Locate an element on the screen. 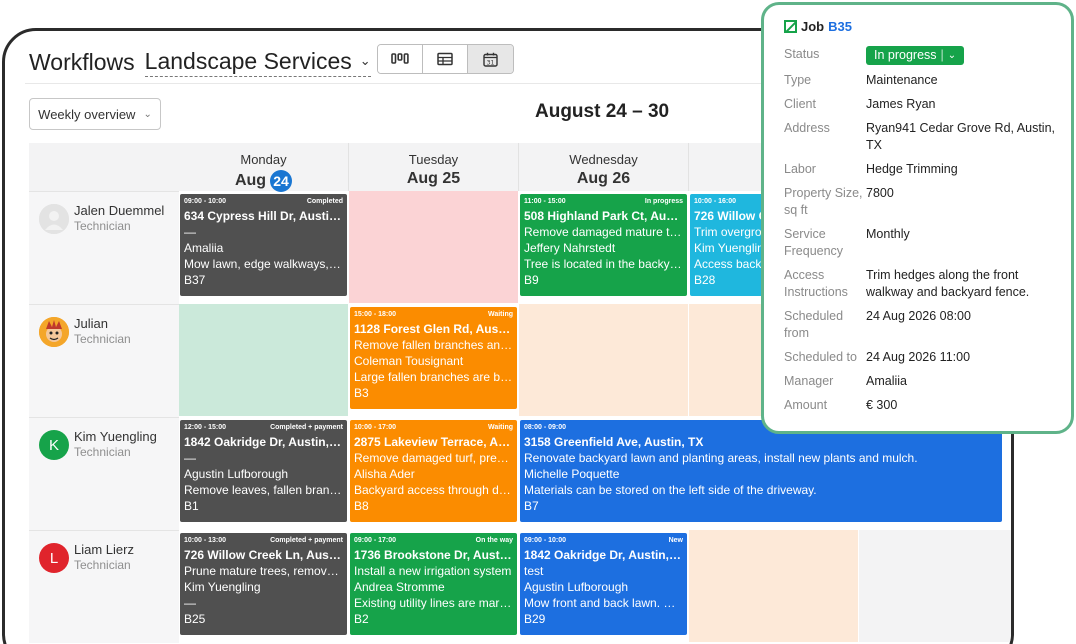  job-status: Completed is located at coordinates (324, 201).